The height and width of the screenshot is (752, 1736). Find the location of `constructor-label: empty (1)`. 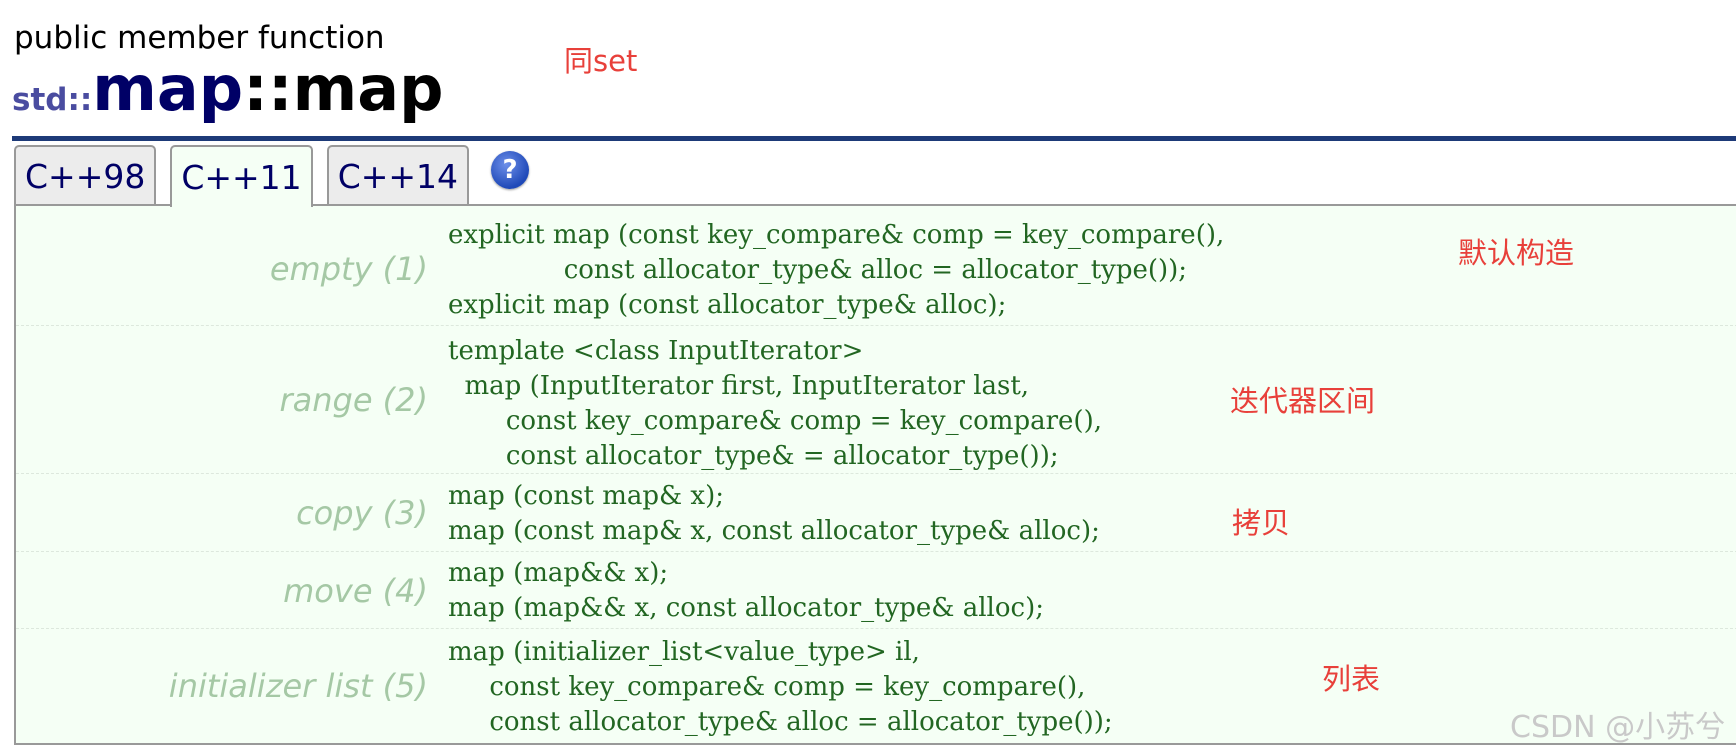

constructor-label: empty (1) is located at coordinates (348, 269).